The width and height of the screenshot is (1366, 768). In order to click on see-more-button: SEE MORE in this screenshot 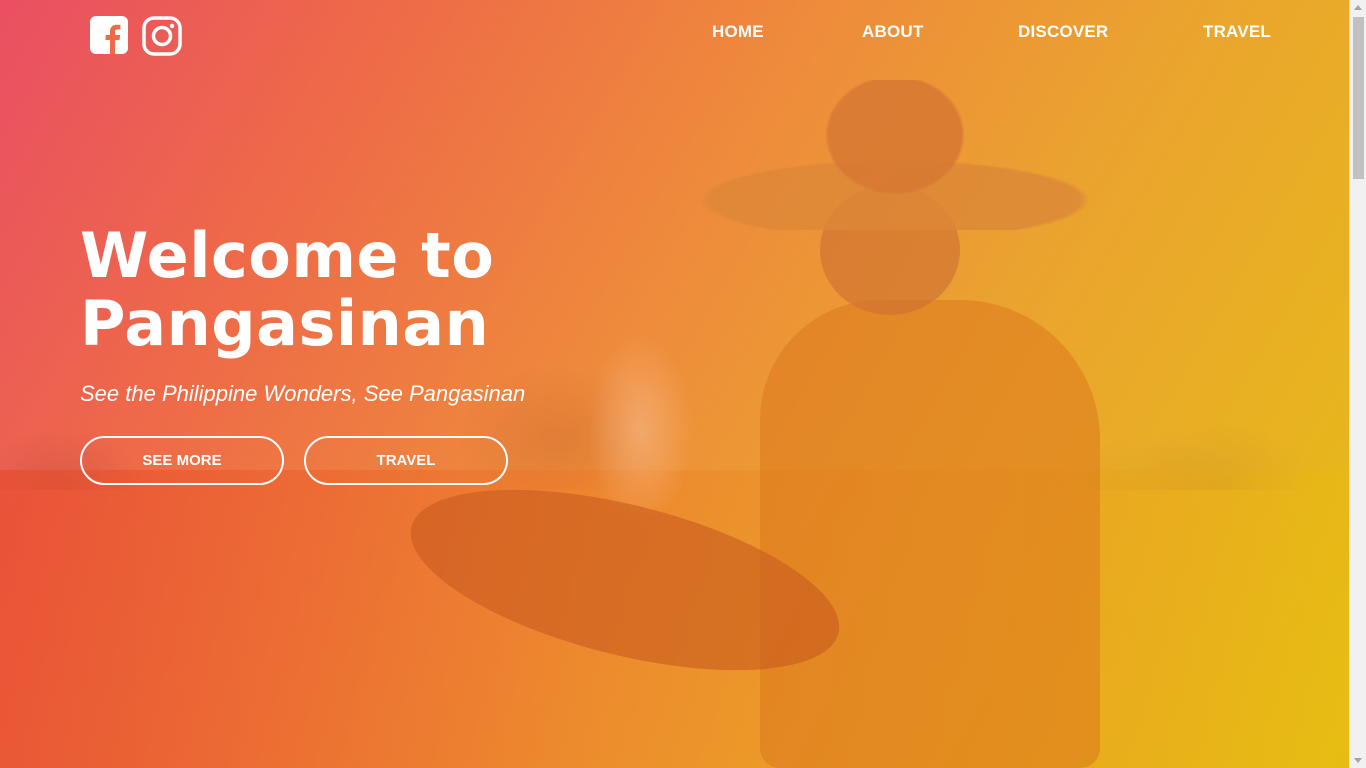, I will do `click(182, 460)`.